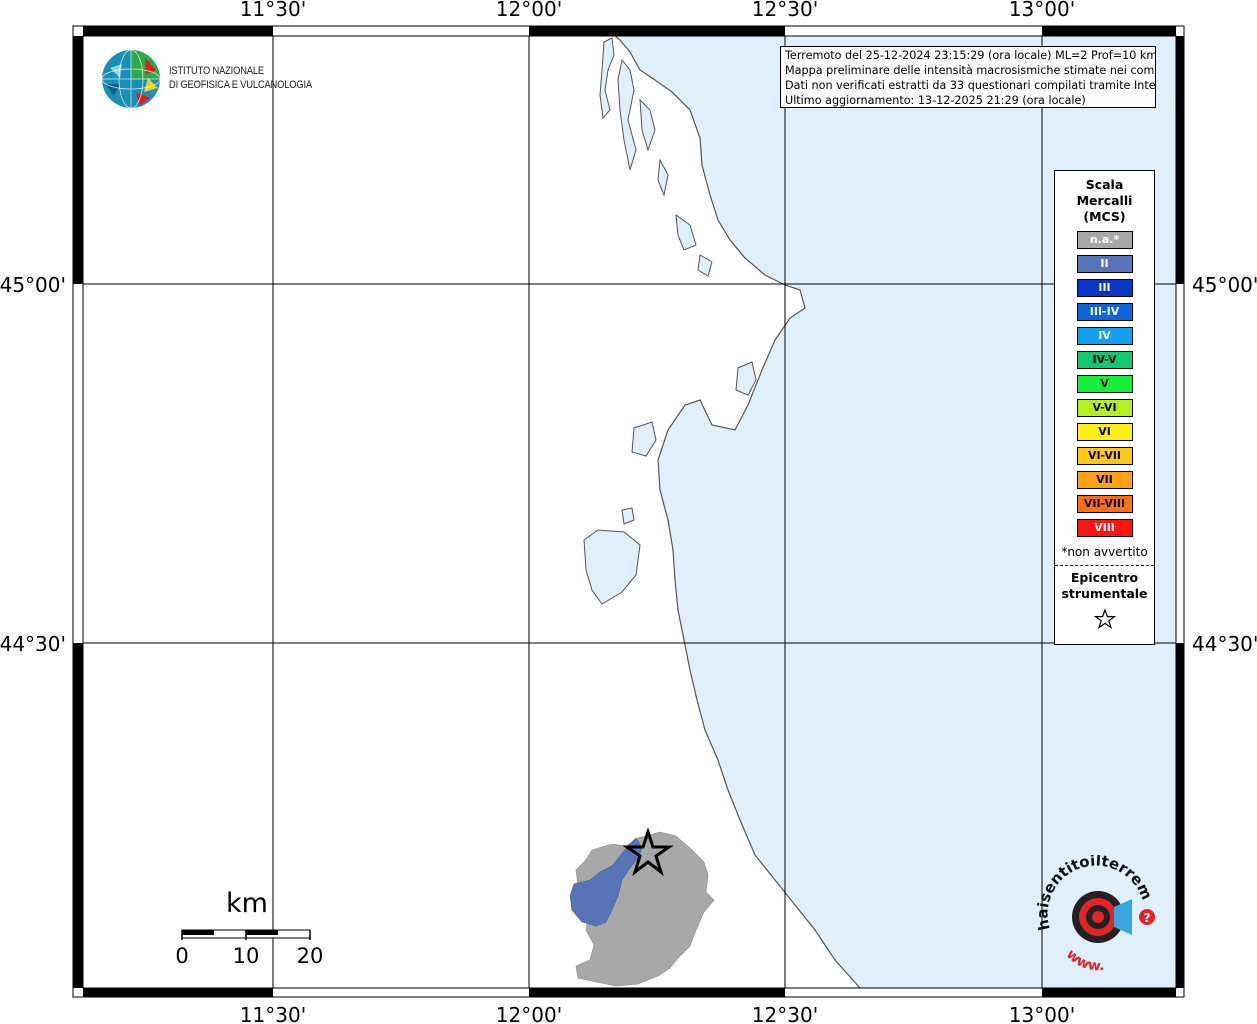 The width and height of the screenshot is (1257, 1024). Describe the element at coordinates (1104, 336) in the screenshot. I see `legend-item-iv: IV` at that location.